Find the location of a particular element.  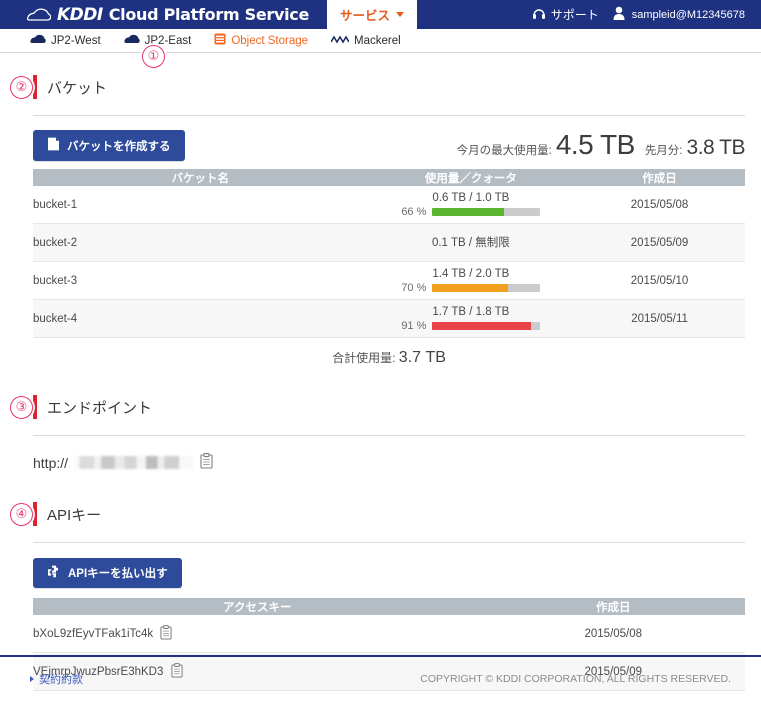

column-header-bucket-name: バケット名 is located at coordinates (200, 177).